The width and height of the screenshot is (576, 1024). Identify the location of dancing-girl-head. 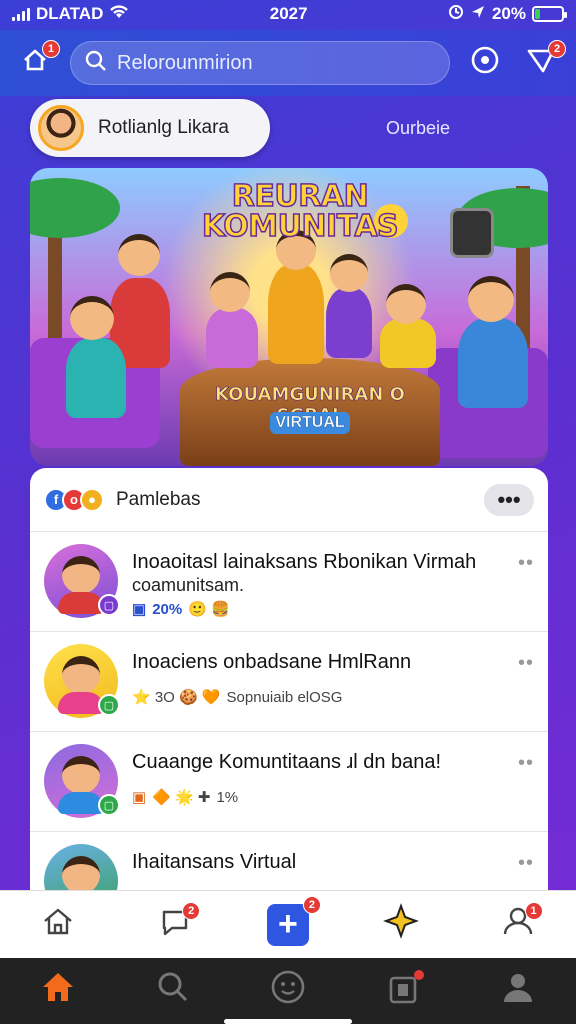
(349, 273).